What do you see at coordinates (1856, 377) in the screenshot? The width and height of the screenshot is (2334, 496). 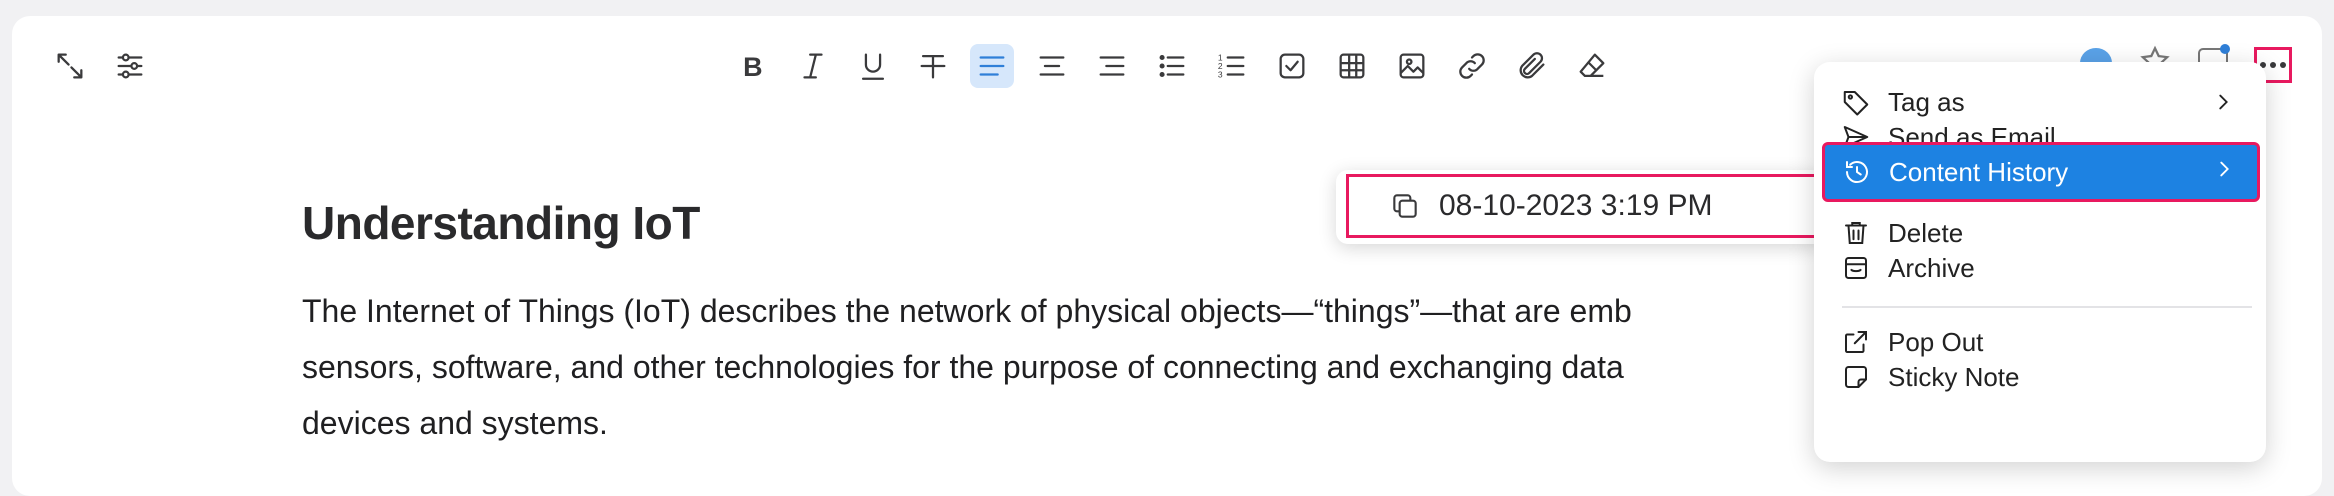 I see `sticky-note-icon` at bounding box center [1856, 377].